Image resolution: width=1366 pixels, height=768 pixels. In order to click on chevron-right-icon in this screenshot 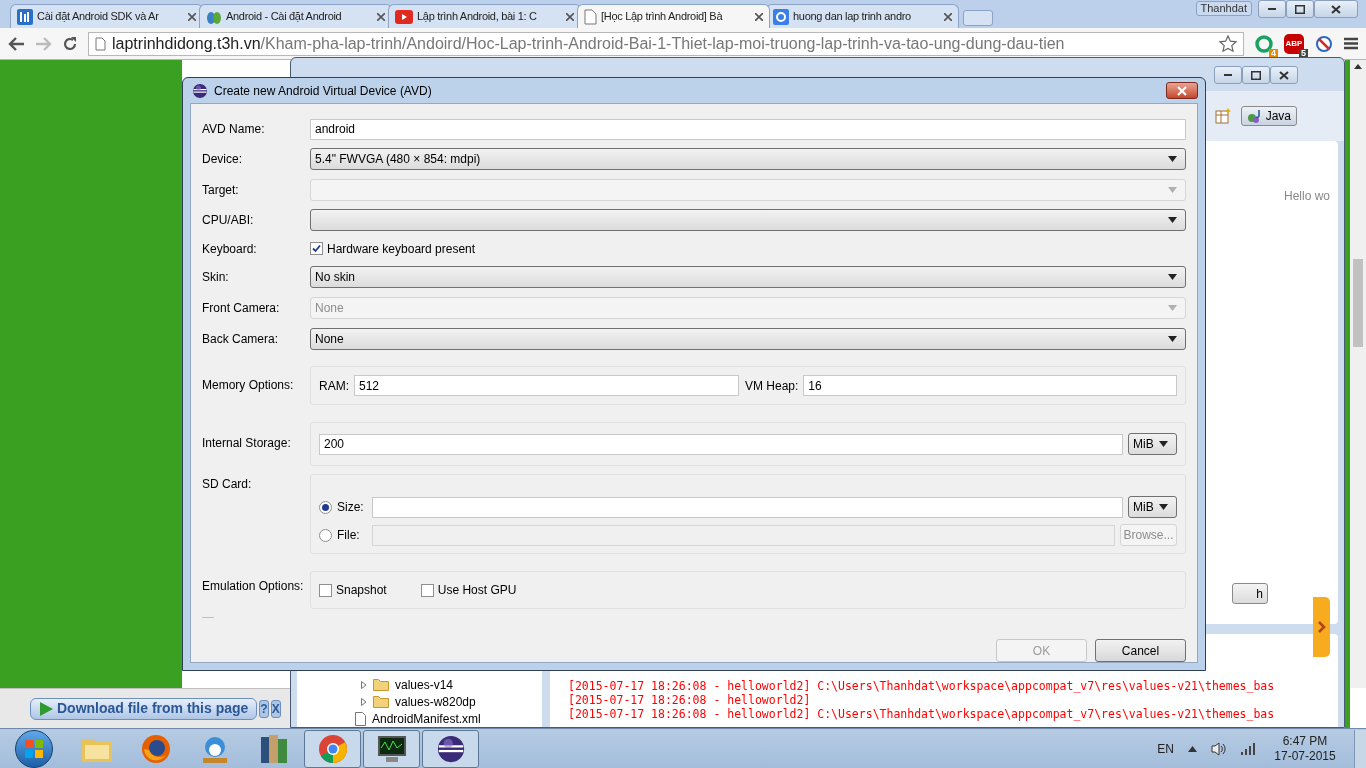, I will do `click(1321, 627)`.